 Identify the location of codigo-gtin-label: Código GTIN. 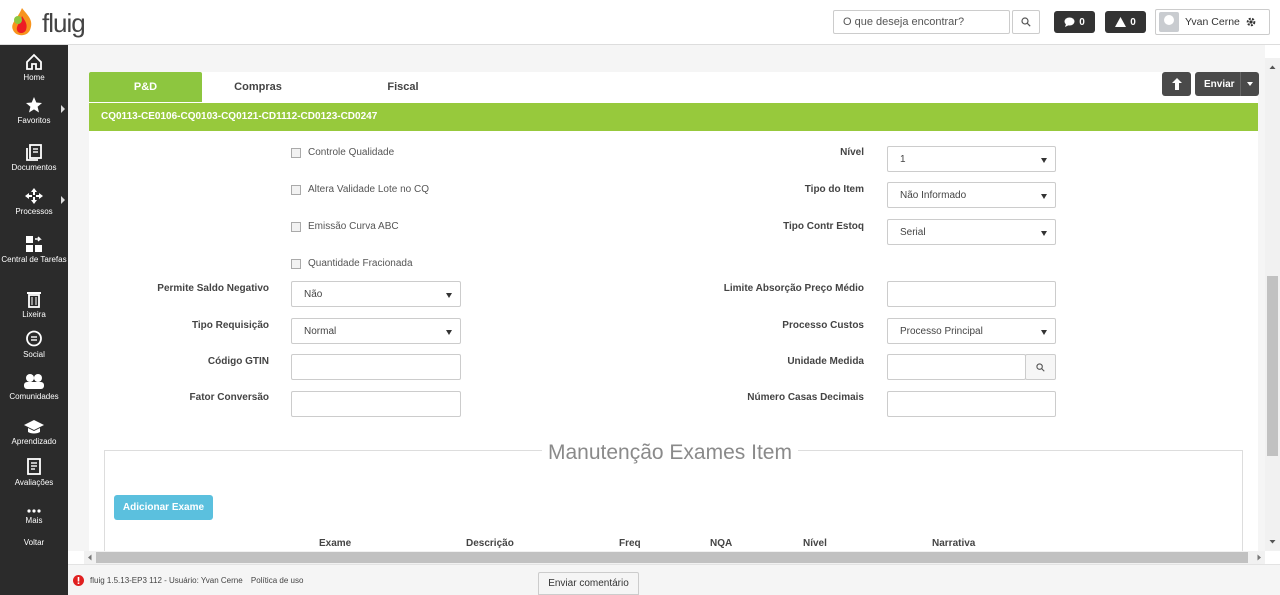
(238, 361).